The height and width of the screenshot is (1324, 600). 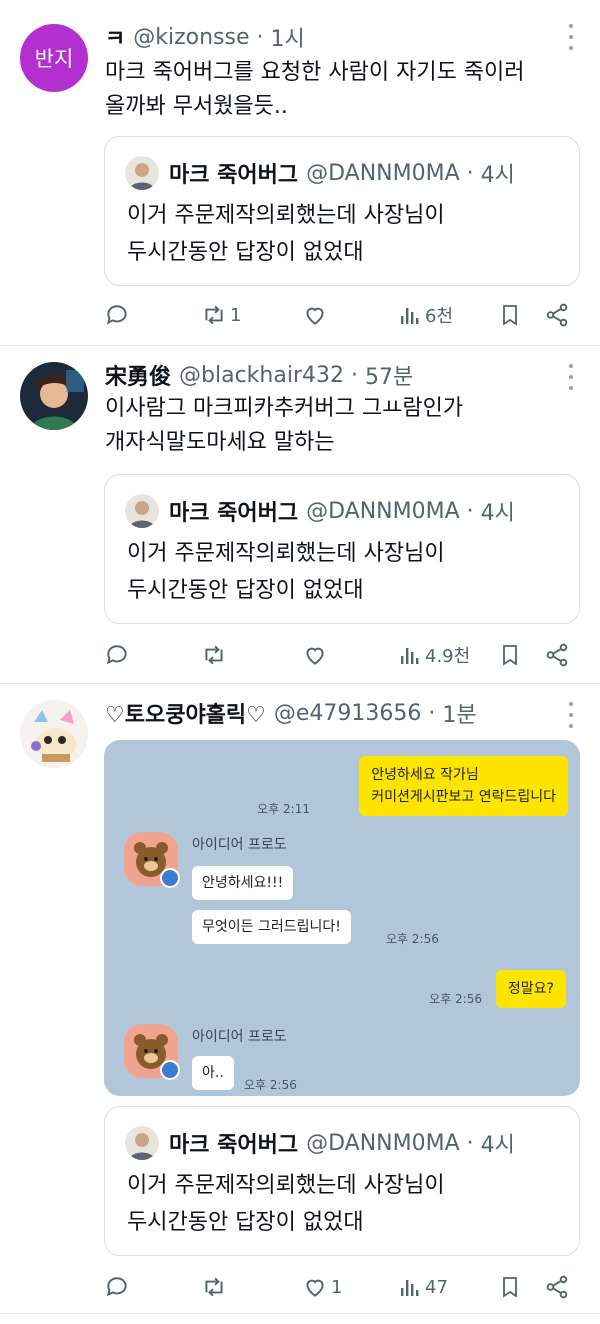 I want to click on avatar-text: 반지, so click(x=54, y=59).